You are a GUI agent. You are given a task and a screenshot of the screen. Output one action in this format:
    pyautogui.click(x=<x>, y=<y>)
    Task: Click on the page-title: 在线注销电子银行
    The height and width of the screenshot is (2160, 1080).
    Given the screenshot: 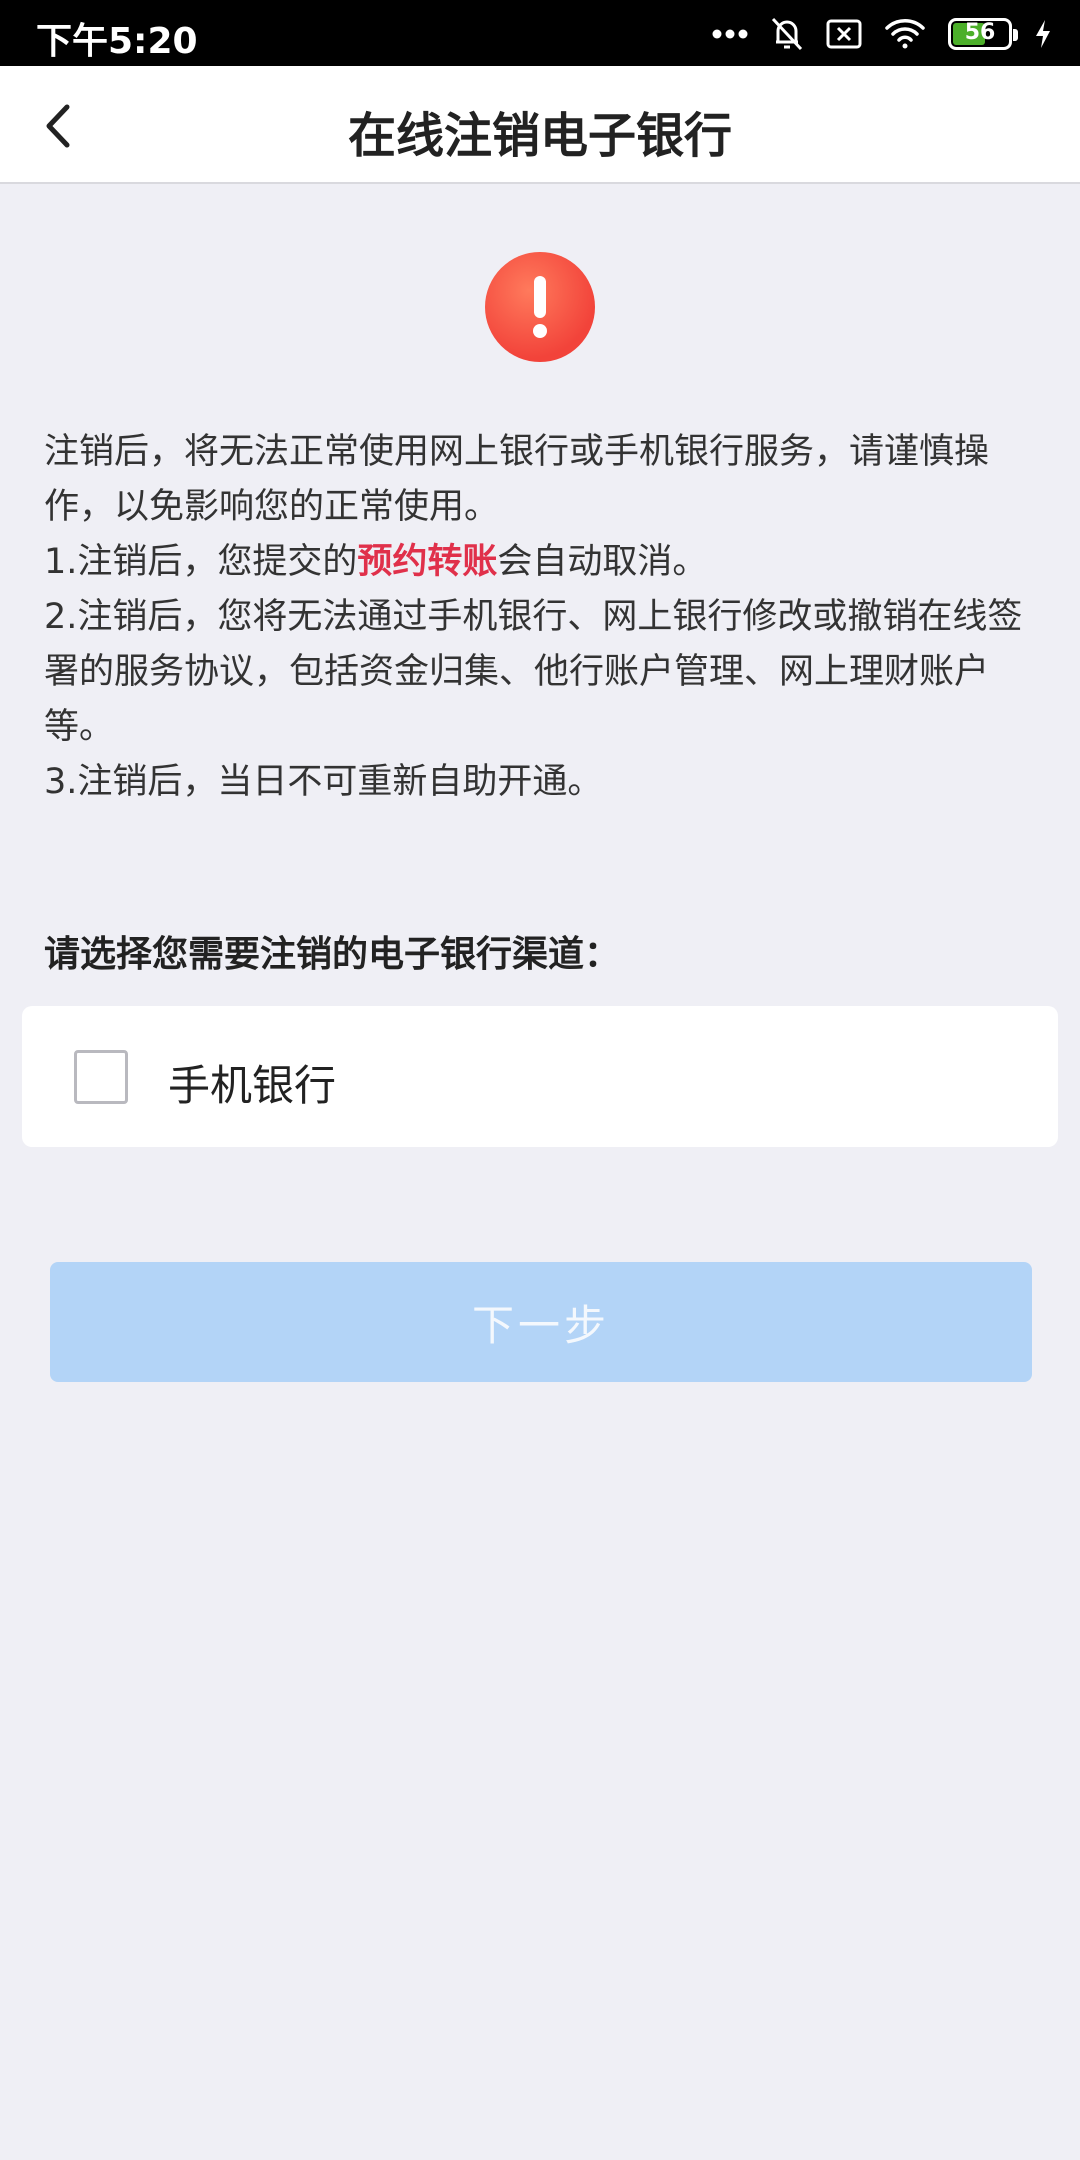 What is the action you would take?
    pyautogui.click(x=539, y=136)
    